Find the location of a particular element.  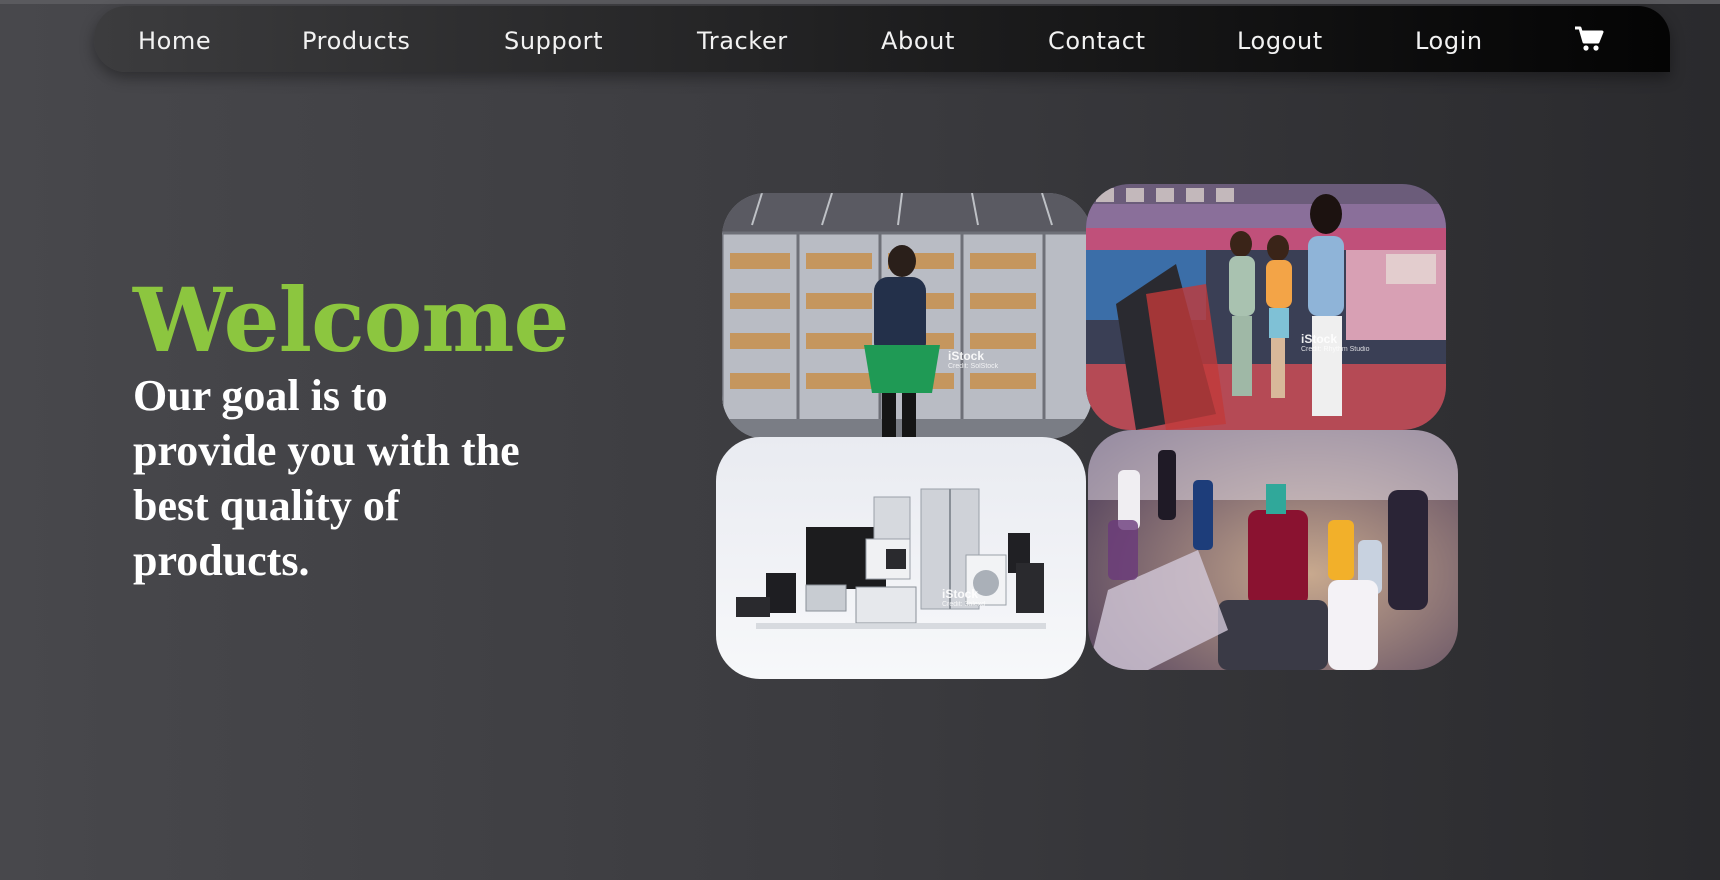

vape-products-photo is located at coordinates (1273, 550).